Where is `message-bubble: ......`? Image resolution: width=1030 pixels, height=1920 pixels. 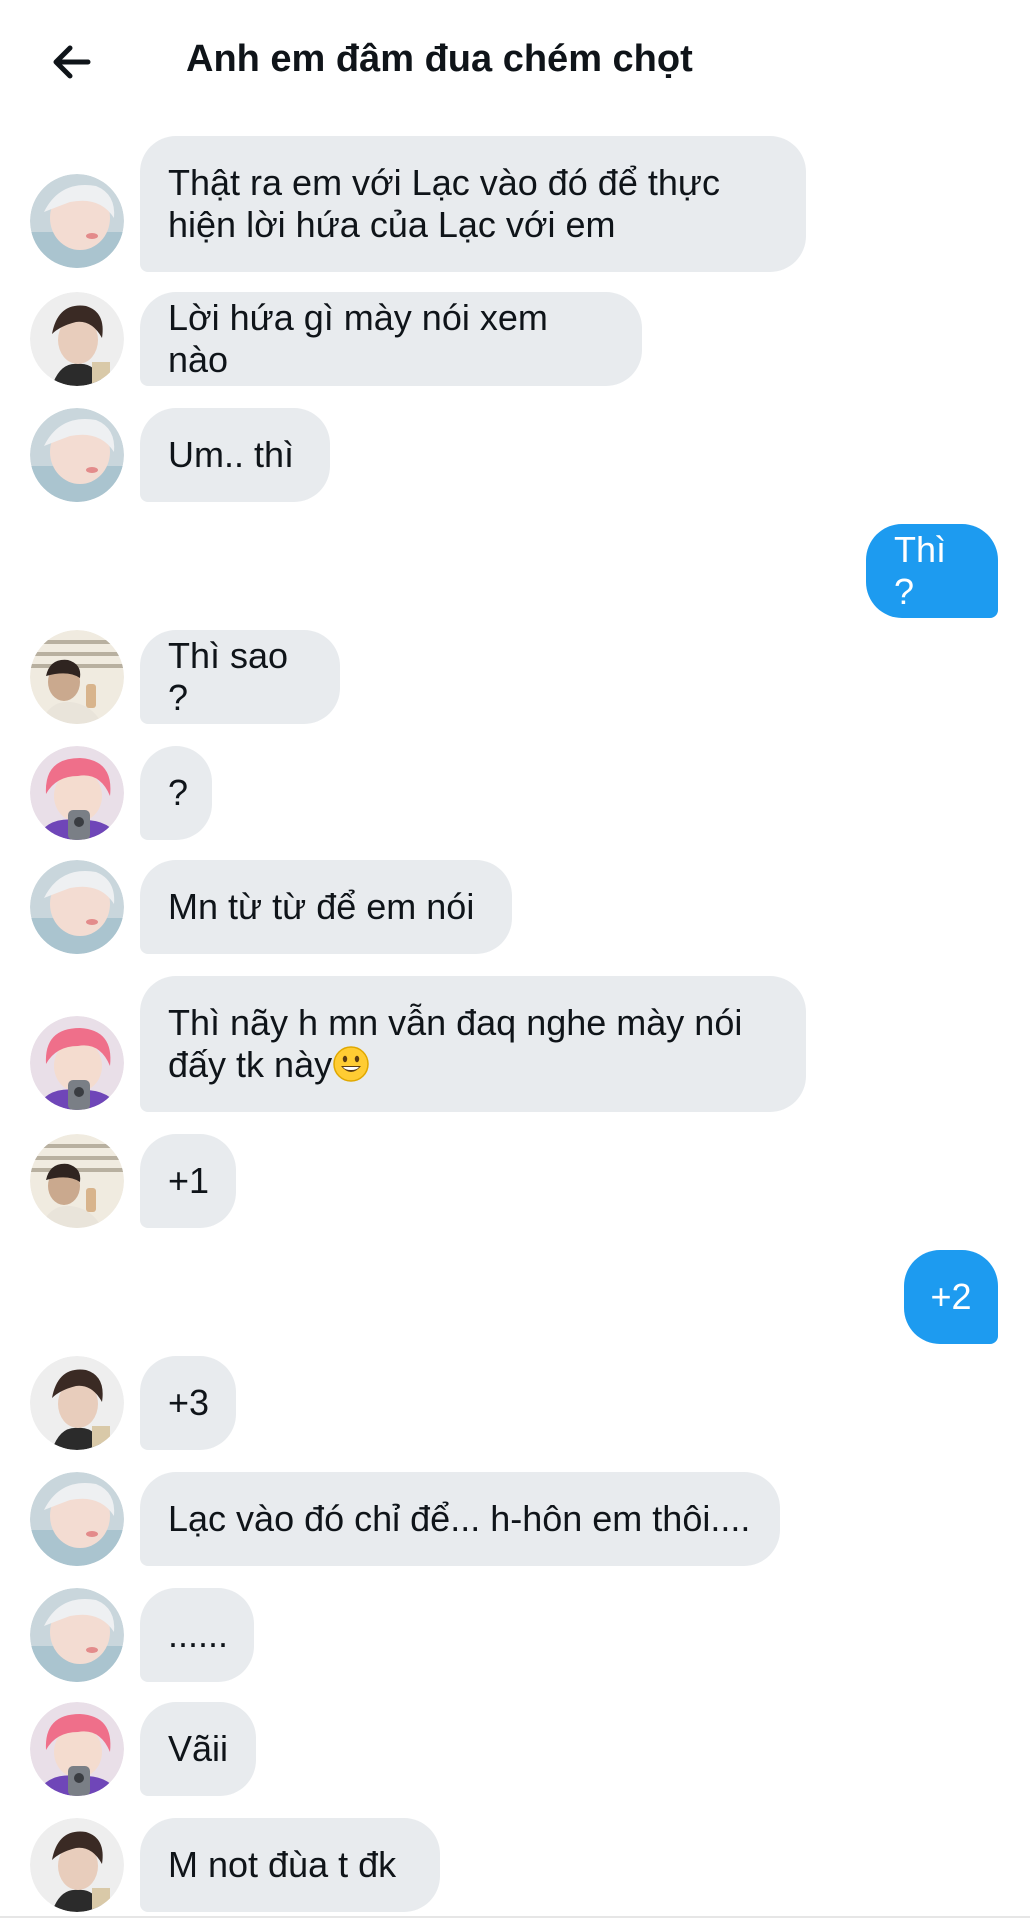
message-bubble: ...... is located at coordinates (197, 1635).